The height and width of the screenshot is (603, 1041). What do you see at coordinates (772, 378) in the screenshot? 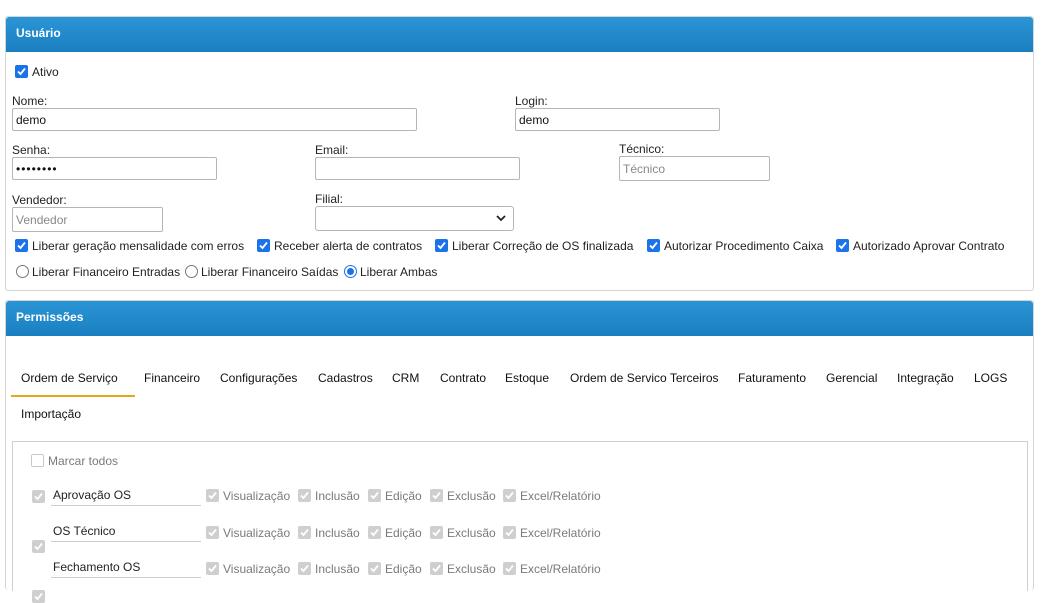
I see `tab-faturamento: Faturamento` at bounding box center [772, 378].